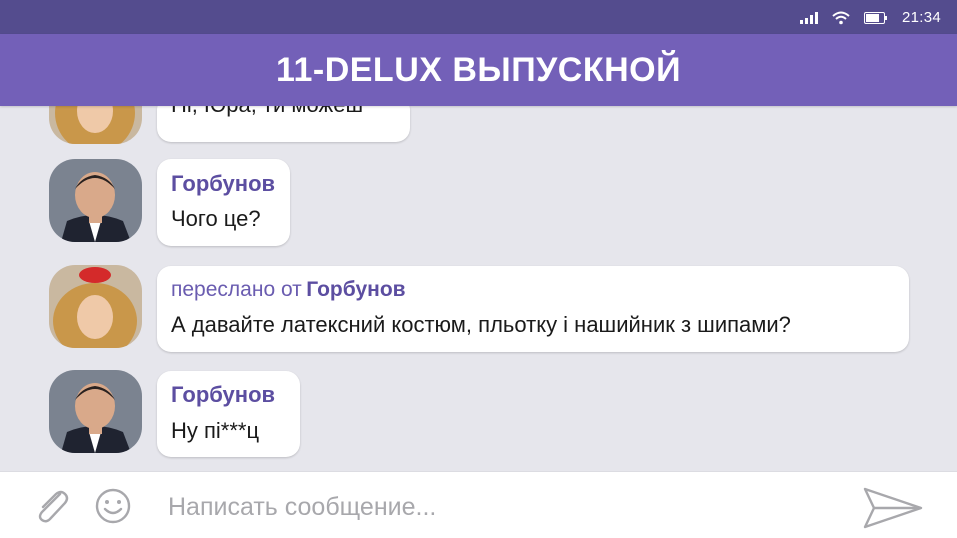 The image size is (957, 538). Describe the element at coordinates (478, 17) in the screenshot. I see `status-bar: 21:34` at that location.